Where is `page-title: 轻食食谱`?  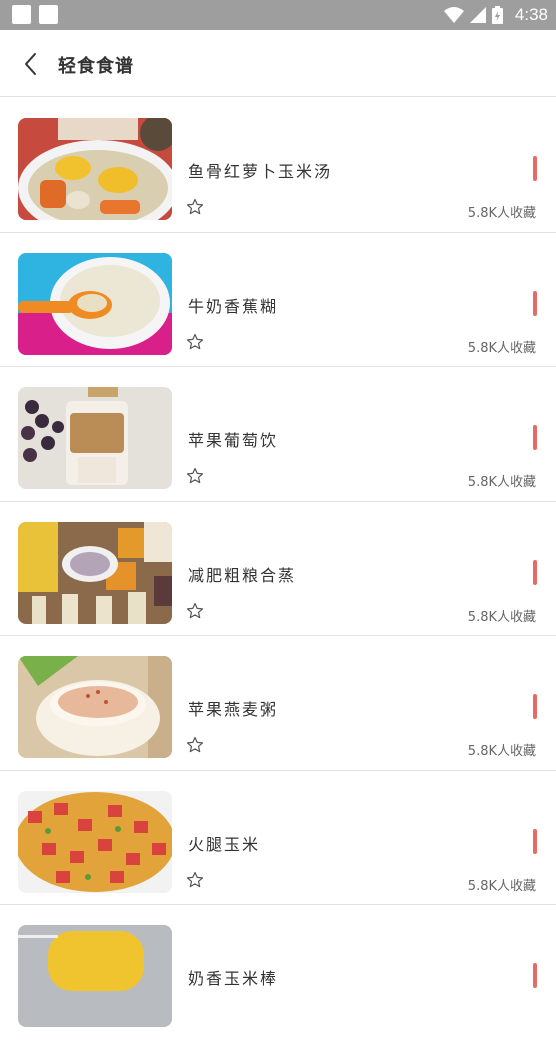 page-title: 轻食食谱 is located at coordinates (96, 66).